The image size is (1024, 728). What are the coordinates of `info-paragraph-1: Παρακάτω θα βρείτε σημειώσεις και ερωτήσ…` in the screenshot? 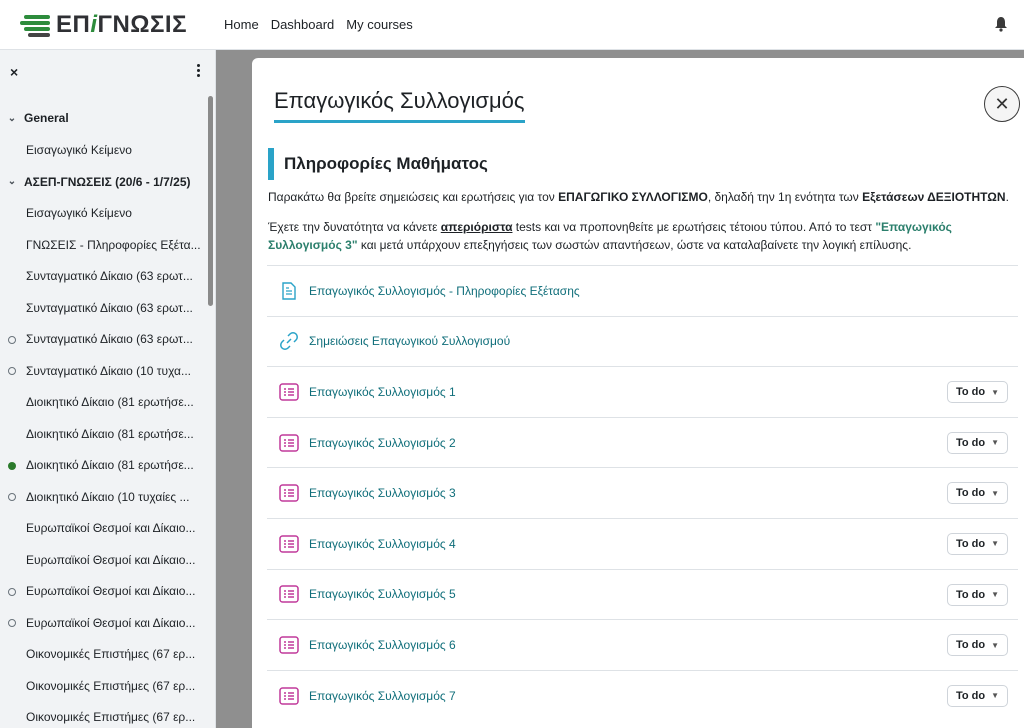 It's located at (638, 197).